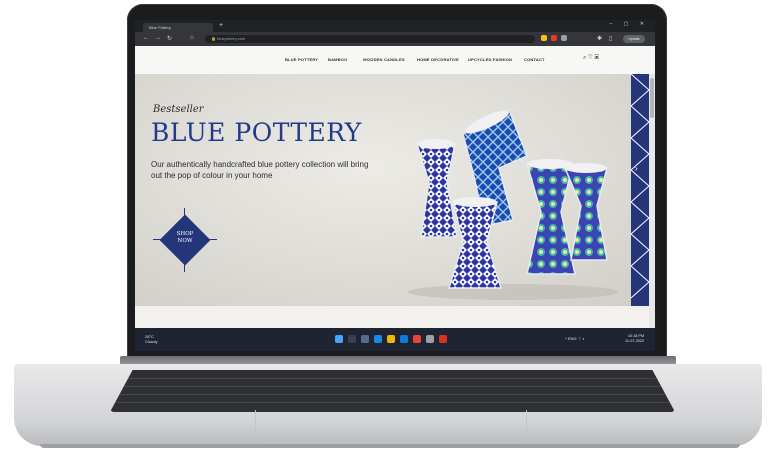  What do you see at coordinates (417, 339) in the screenshot?
I see `chrome-icon` at bounding box center [417, 339].